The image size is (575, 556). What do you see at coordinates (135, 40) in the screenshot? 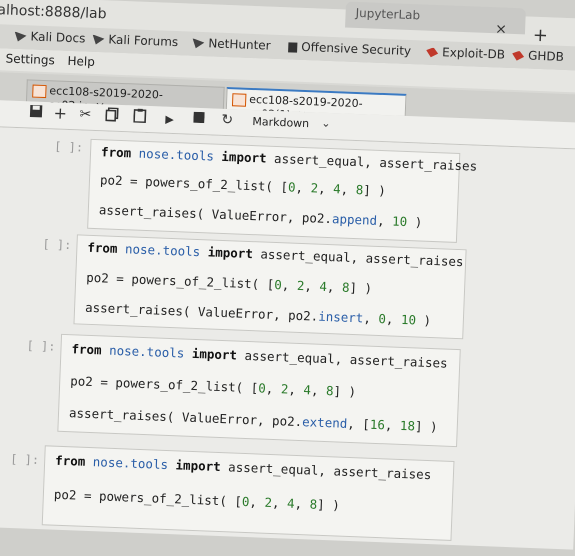
I see `bookmark-kali-forums: Kali Forums` at bounding box center [135, 40].